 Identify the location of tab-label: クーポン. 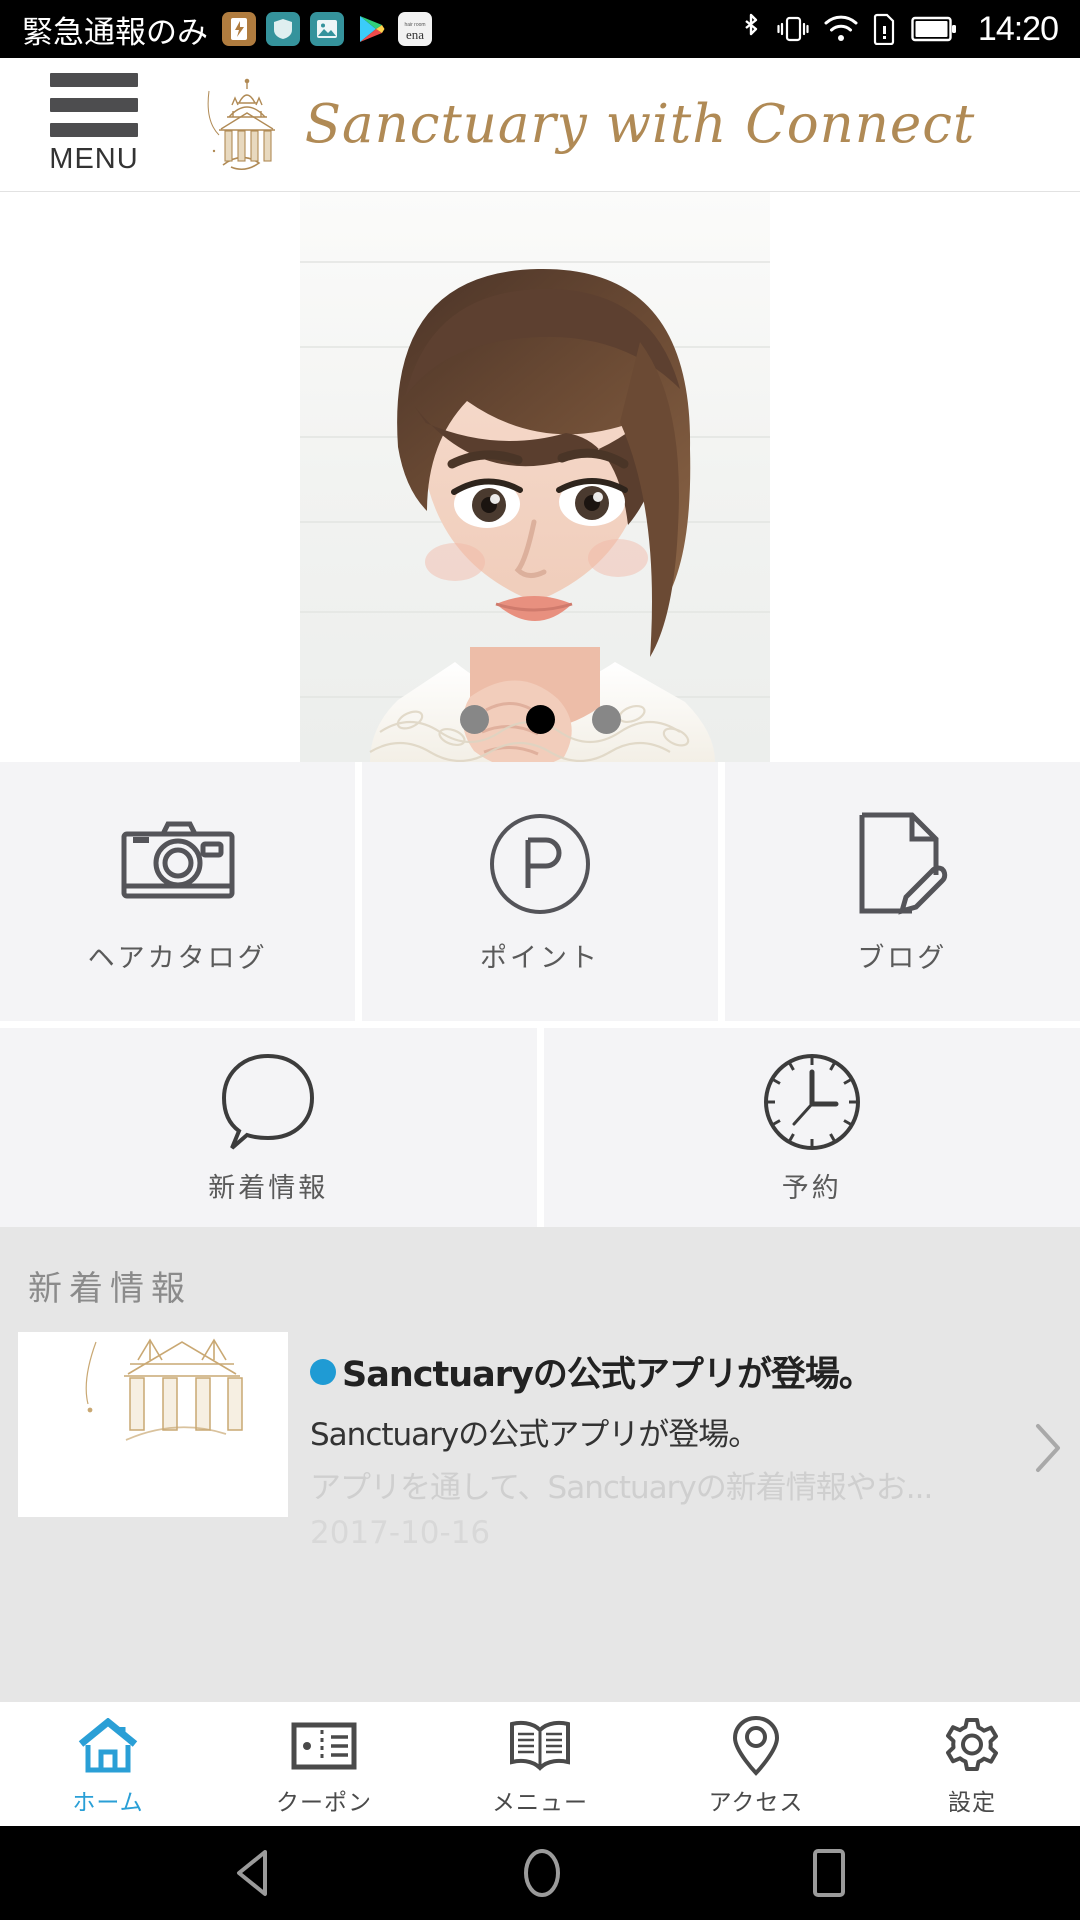
(324, 1803).